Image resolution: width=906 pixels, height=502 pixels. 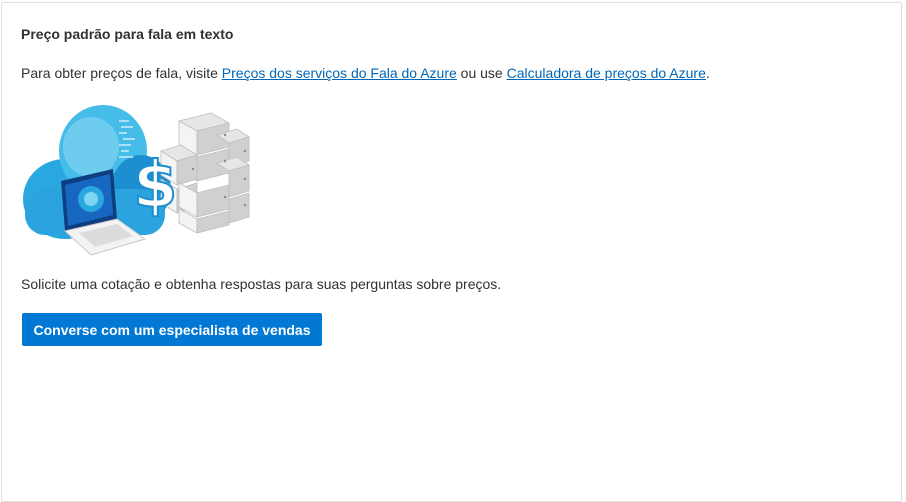 I want to click on cloud-laptop-servers-dollar-illustration: $, so click(x=136, y=180).